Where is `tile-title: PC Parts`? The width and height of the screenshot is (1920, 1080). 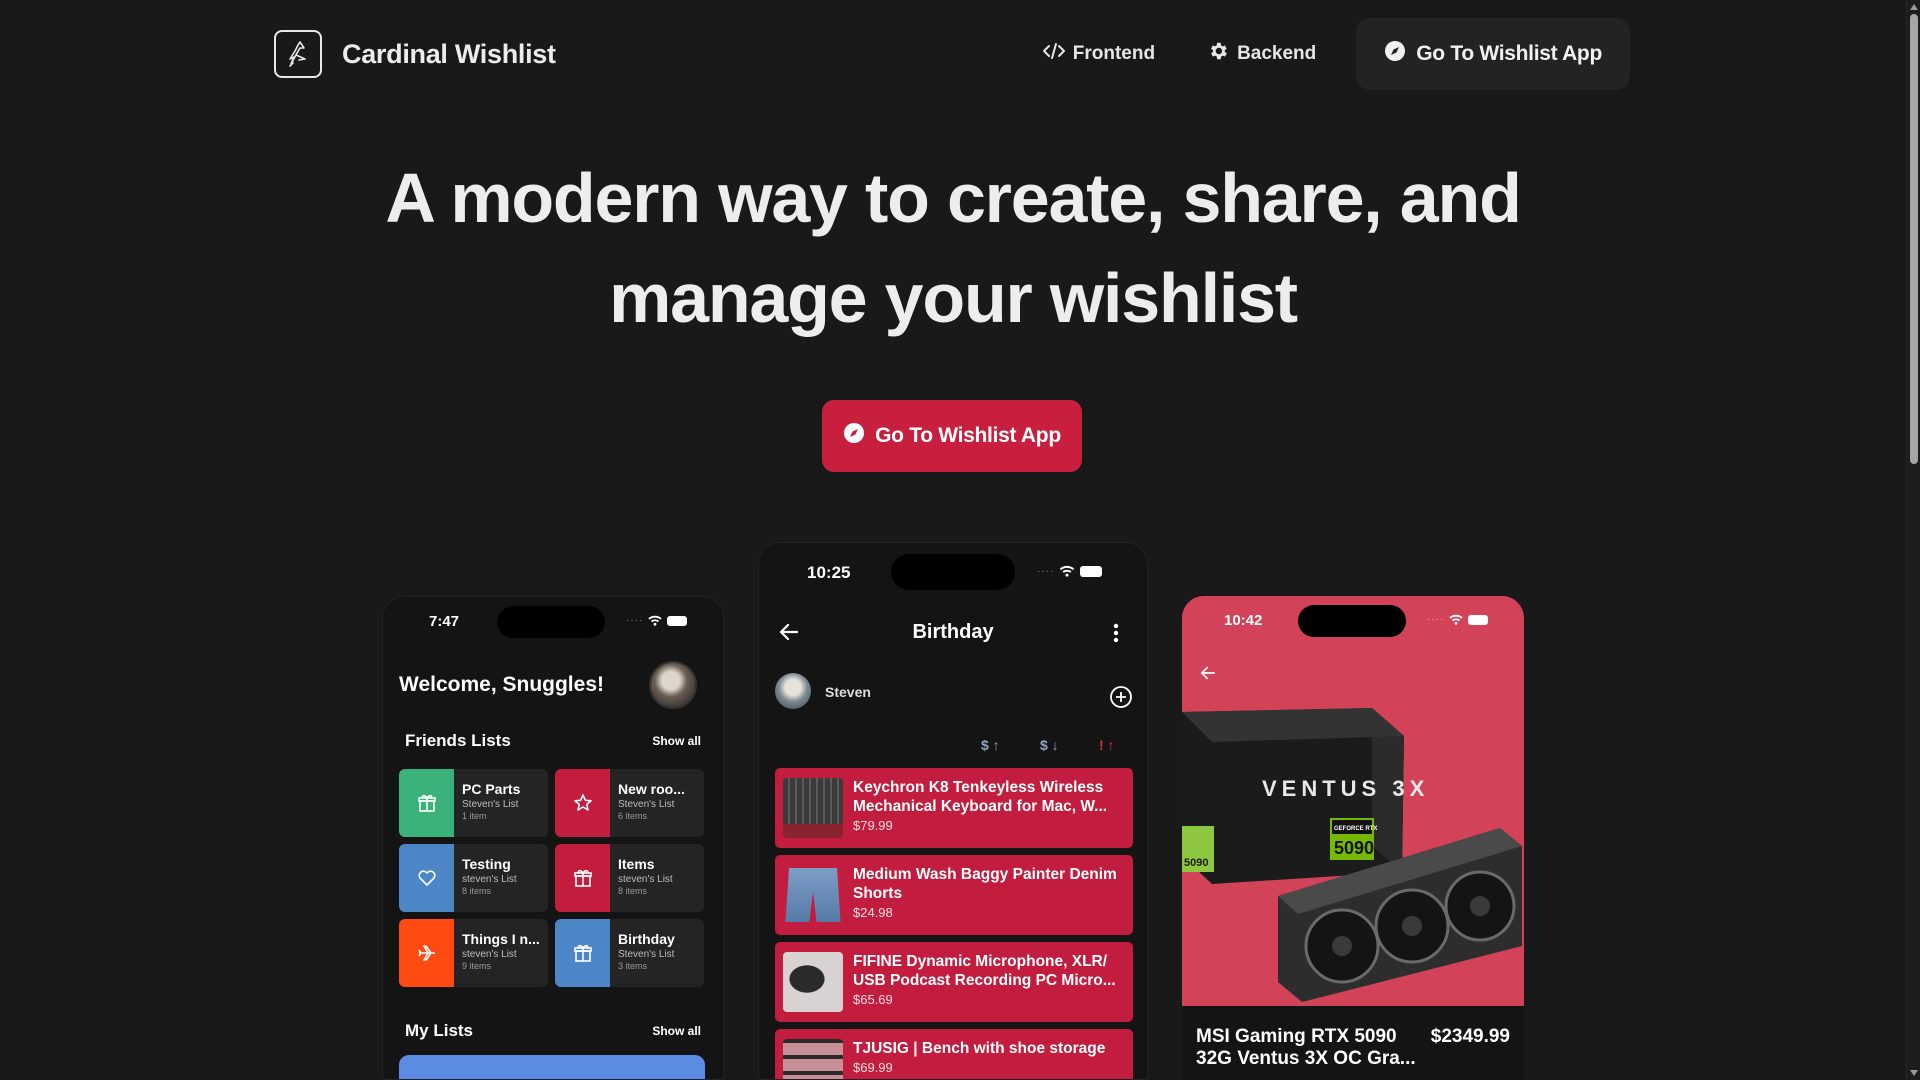 tile-title: PC Parts is located at coordinates (491, 789).